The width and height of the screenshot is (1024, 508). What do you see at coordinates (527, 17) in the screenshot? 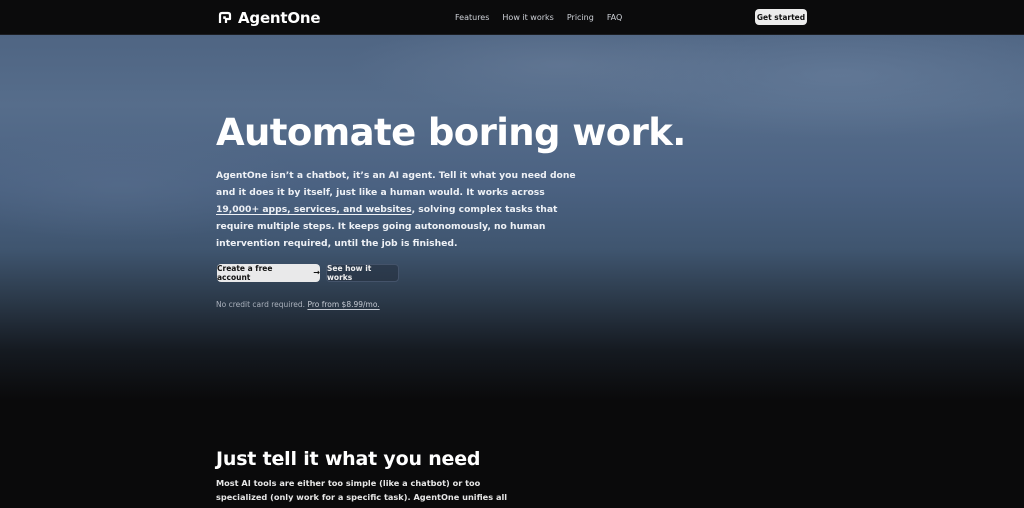
I see `nav-link-how-it-works: How it works` at bounding box center [527, 17].